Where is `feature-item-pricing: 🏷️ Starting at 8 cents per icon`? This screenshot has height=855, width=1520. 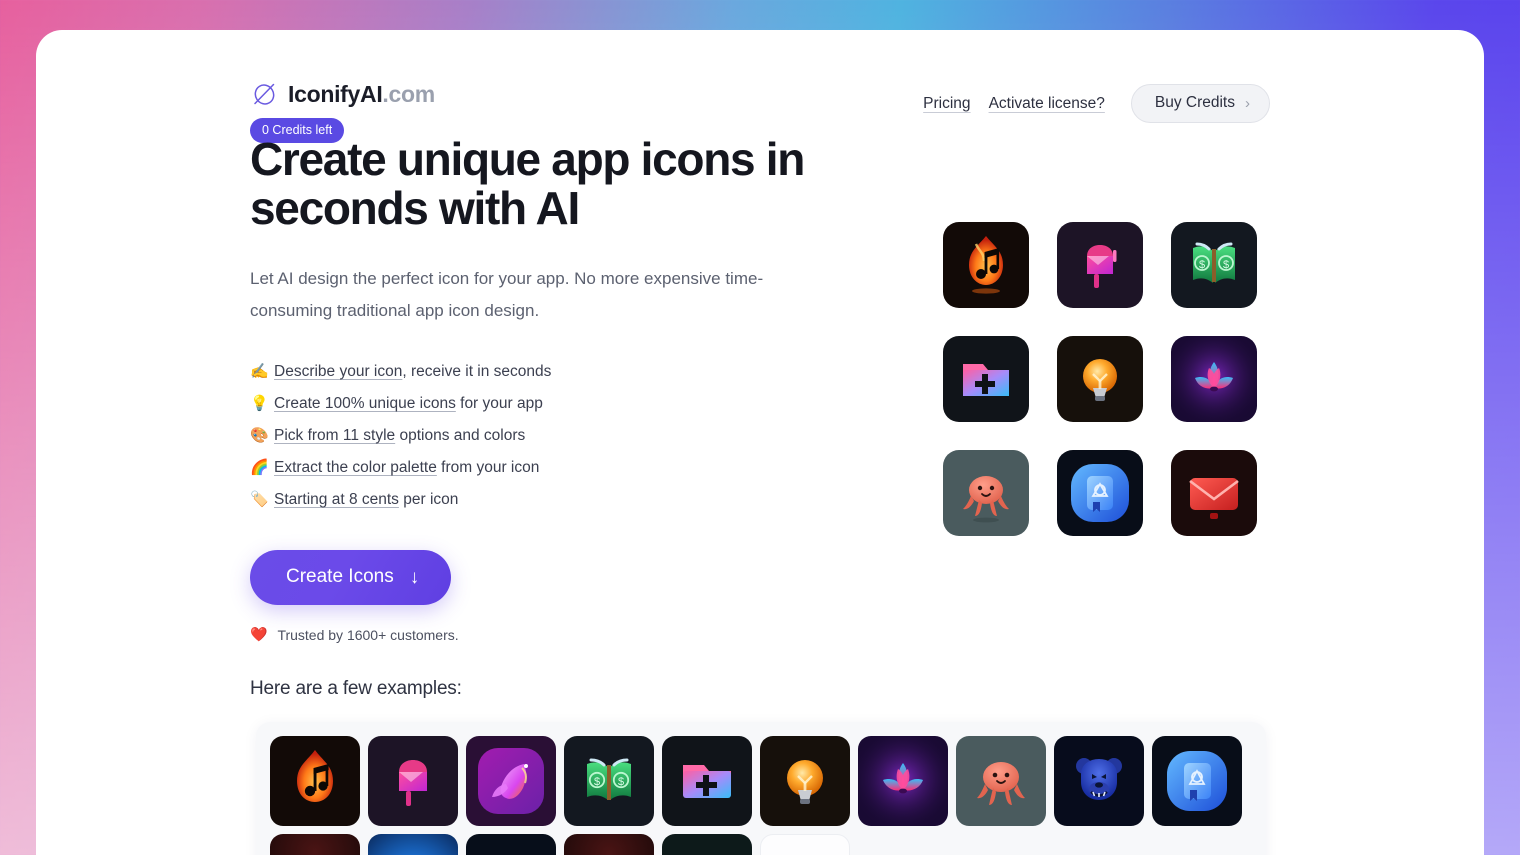
feature-item-pricing: 🏷️ Starting at 8 cents per icon is located at coordinates (570, 500).